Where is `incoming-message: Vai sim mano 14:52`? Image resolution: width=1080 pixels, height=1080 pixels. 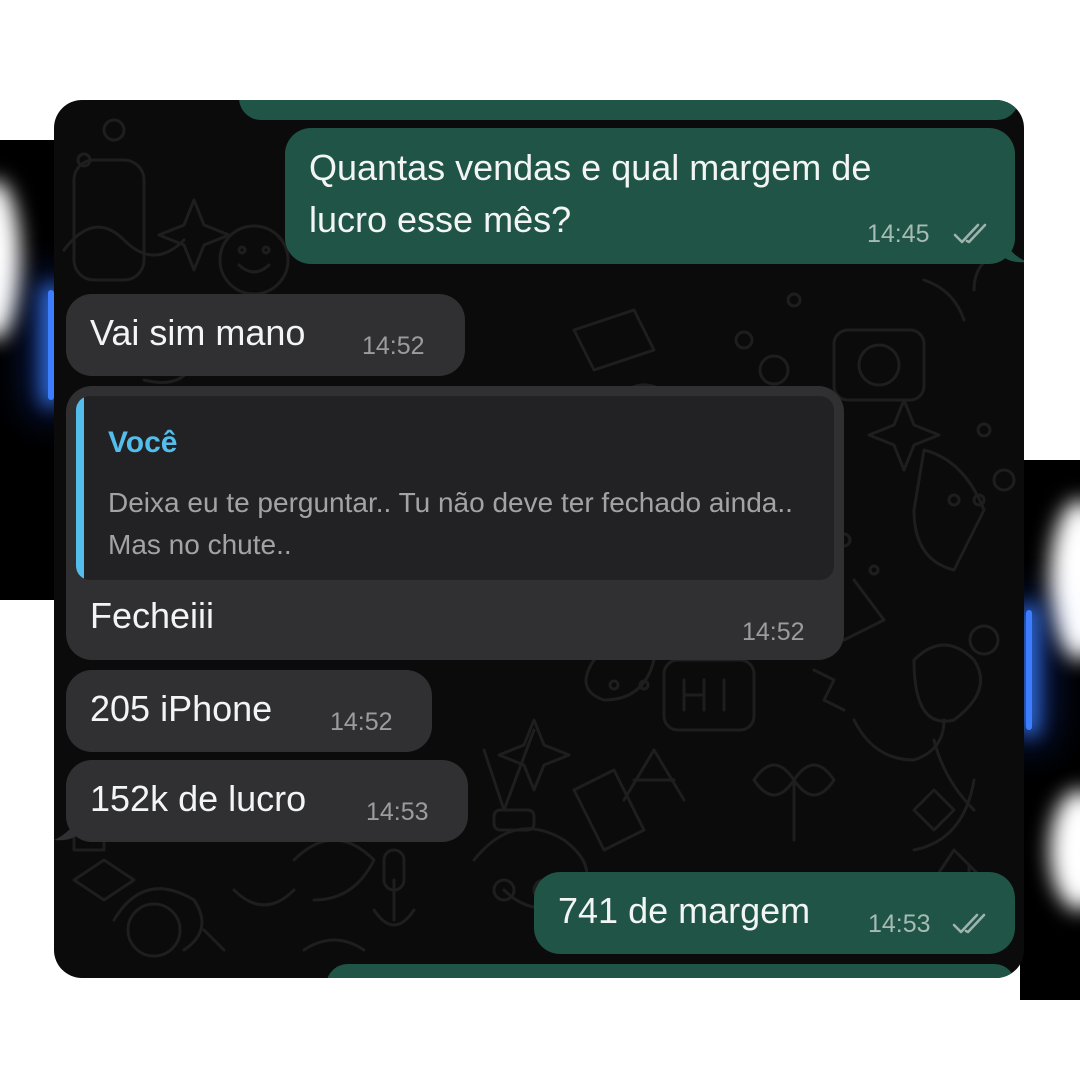 incoming-message: Vai sim mano 14:52 is located at coordinates (265, 335).